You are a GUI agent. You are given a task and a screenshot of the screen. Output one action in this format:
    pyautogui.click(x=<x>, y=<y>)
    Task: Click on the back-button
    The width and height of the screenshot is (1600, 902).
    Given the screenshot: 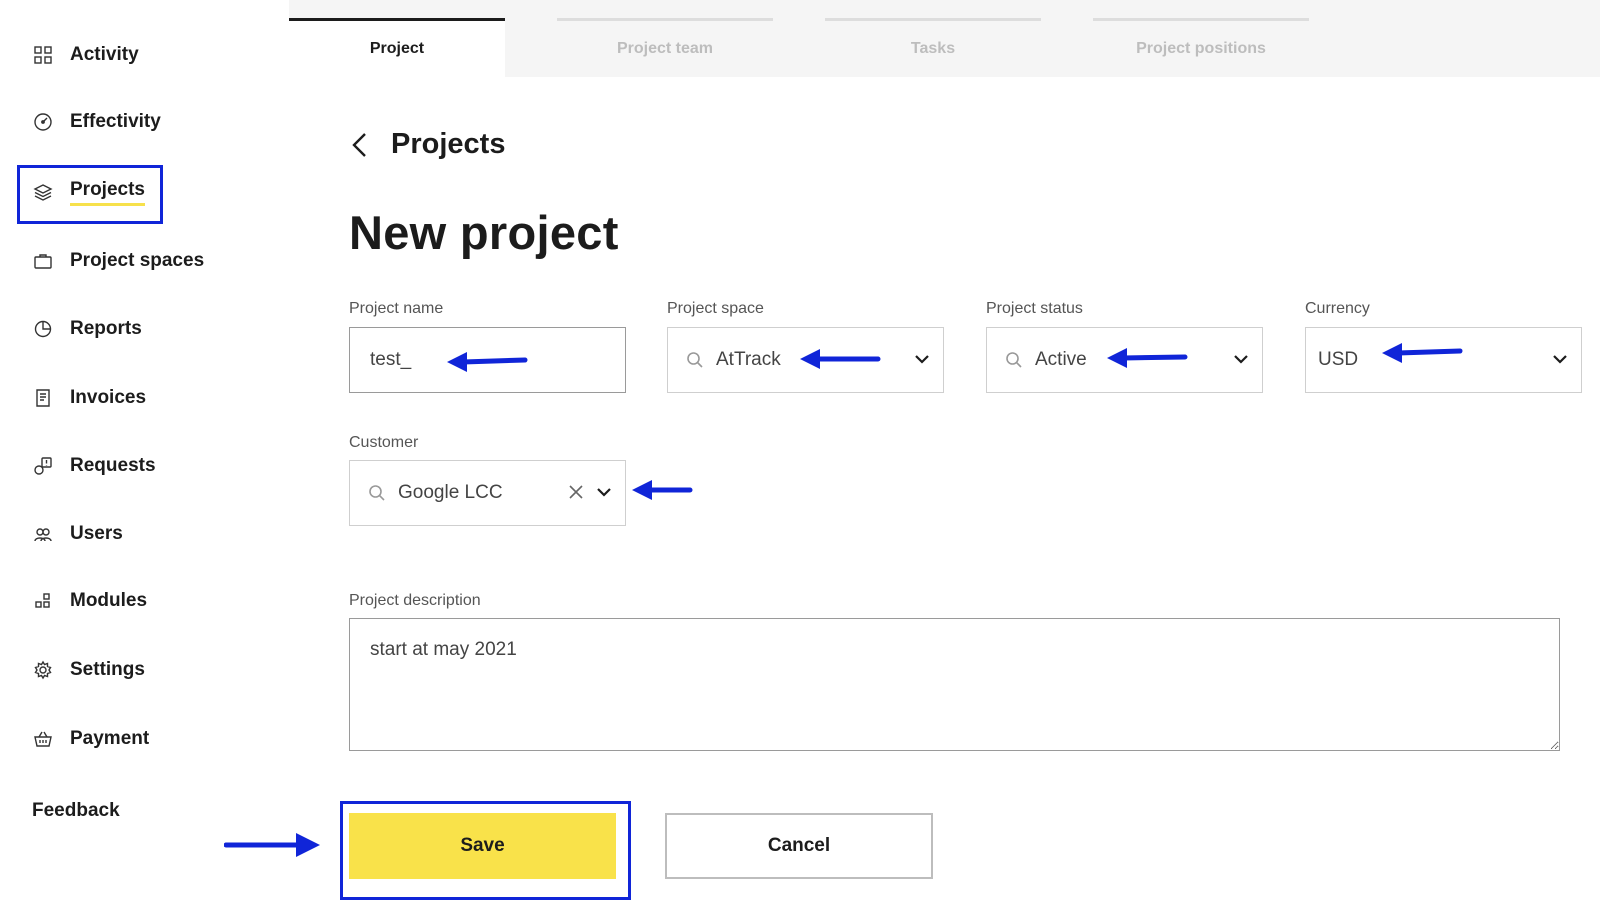 What is the action you would take?
    pyautogui.click(x=361, y=145)
    